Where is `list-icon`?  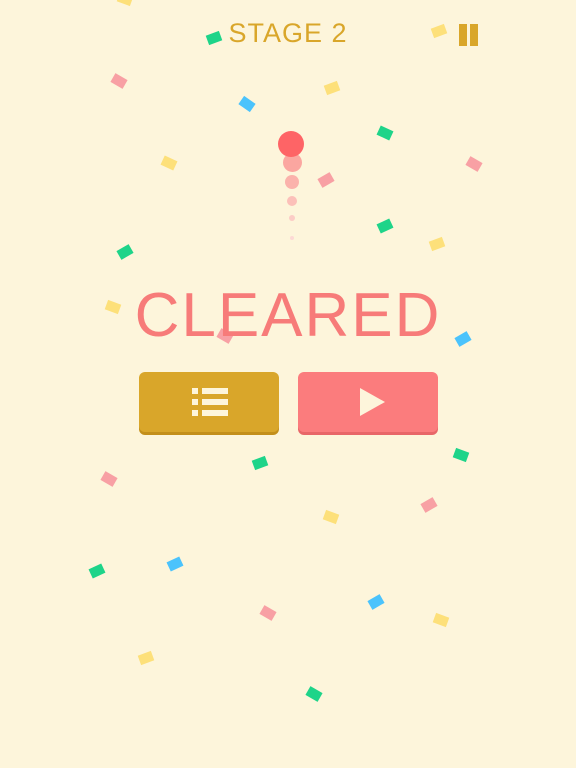 list-icon is located at coordinates (210, 402).